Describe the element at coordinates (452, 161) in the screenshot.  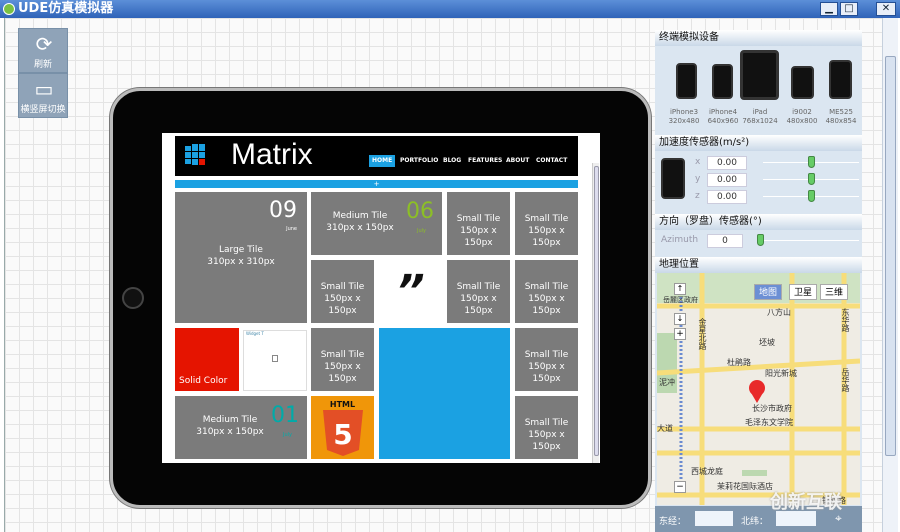
I see `nav-blog: BLOG` at that location.